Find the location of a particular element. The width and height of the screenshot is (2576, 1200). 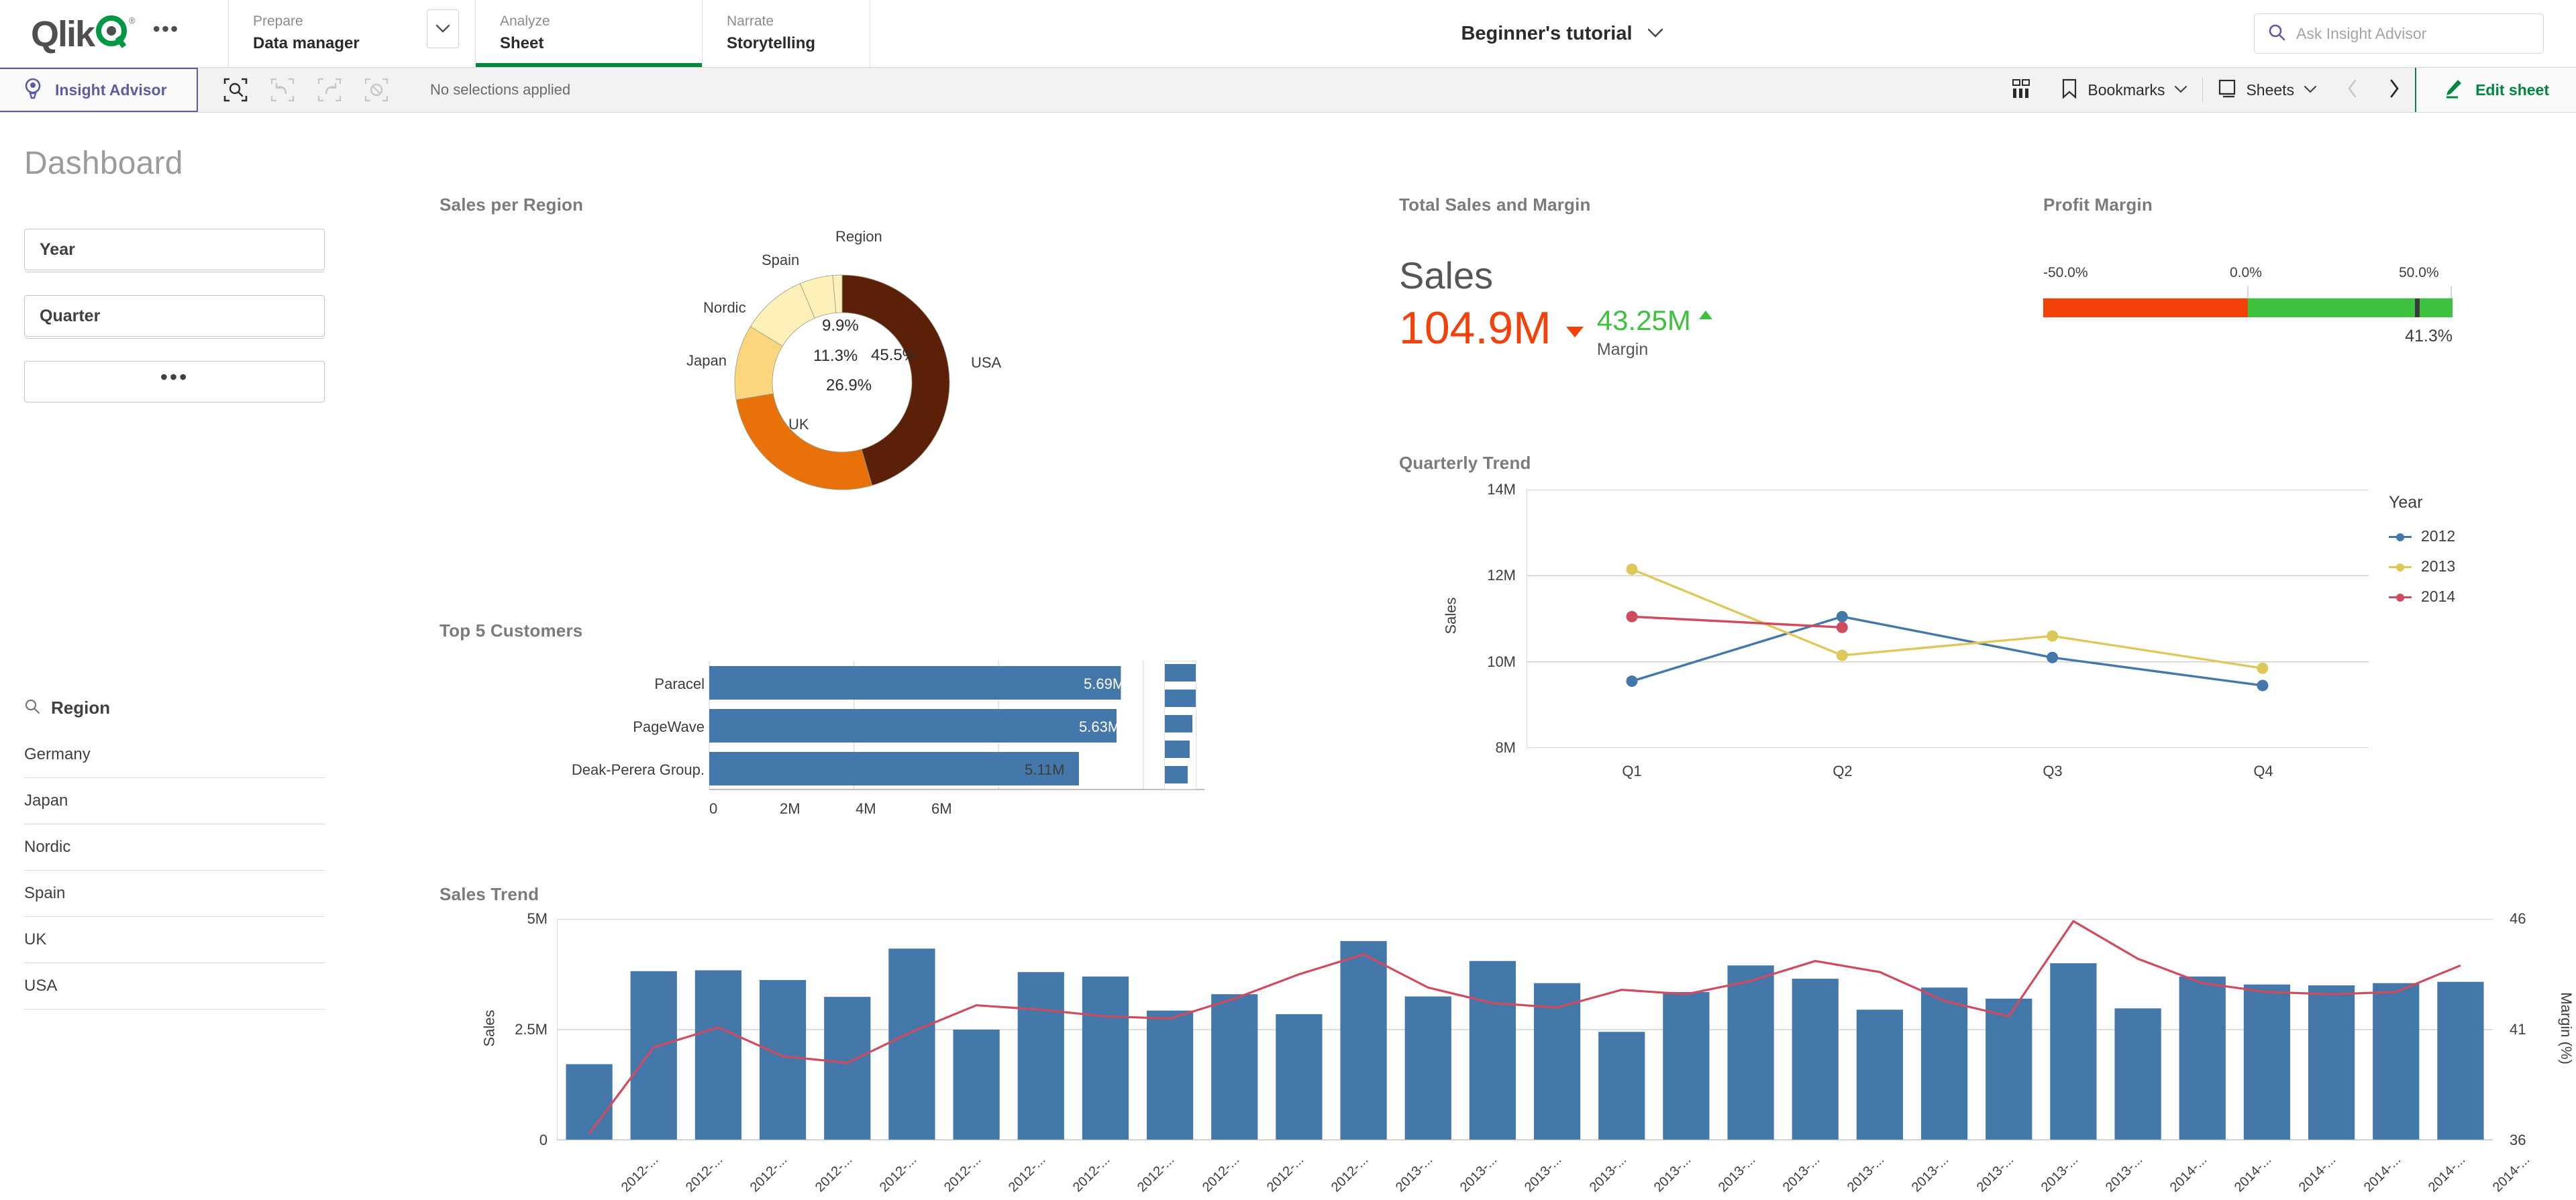

nav-section-prepare: Prepare Data manager is located at coordinates (351, 33).